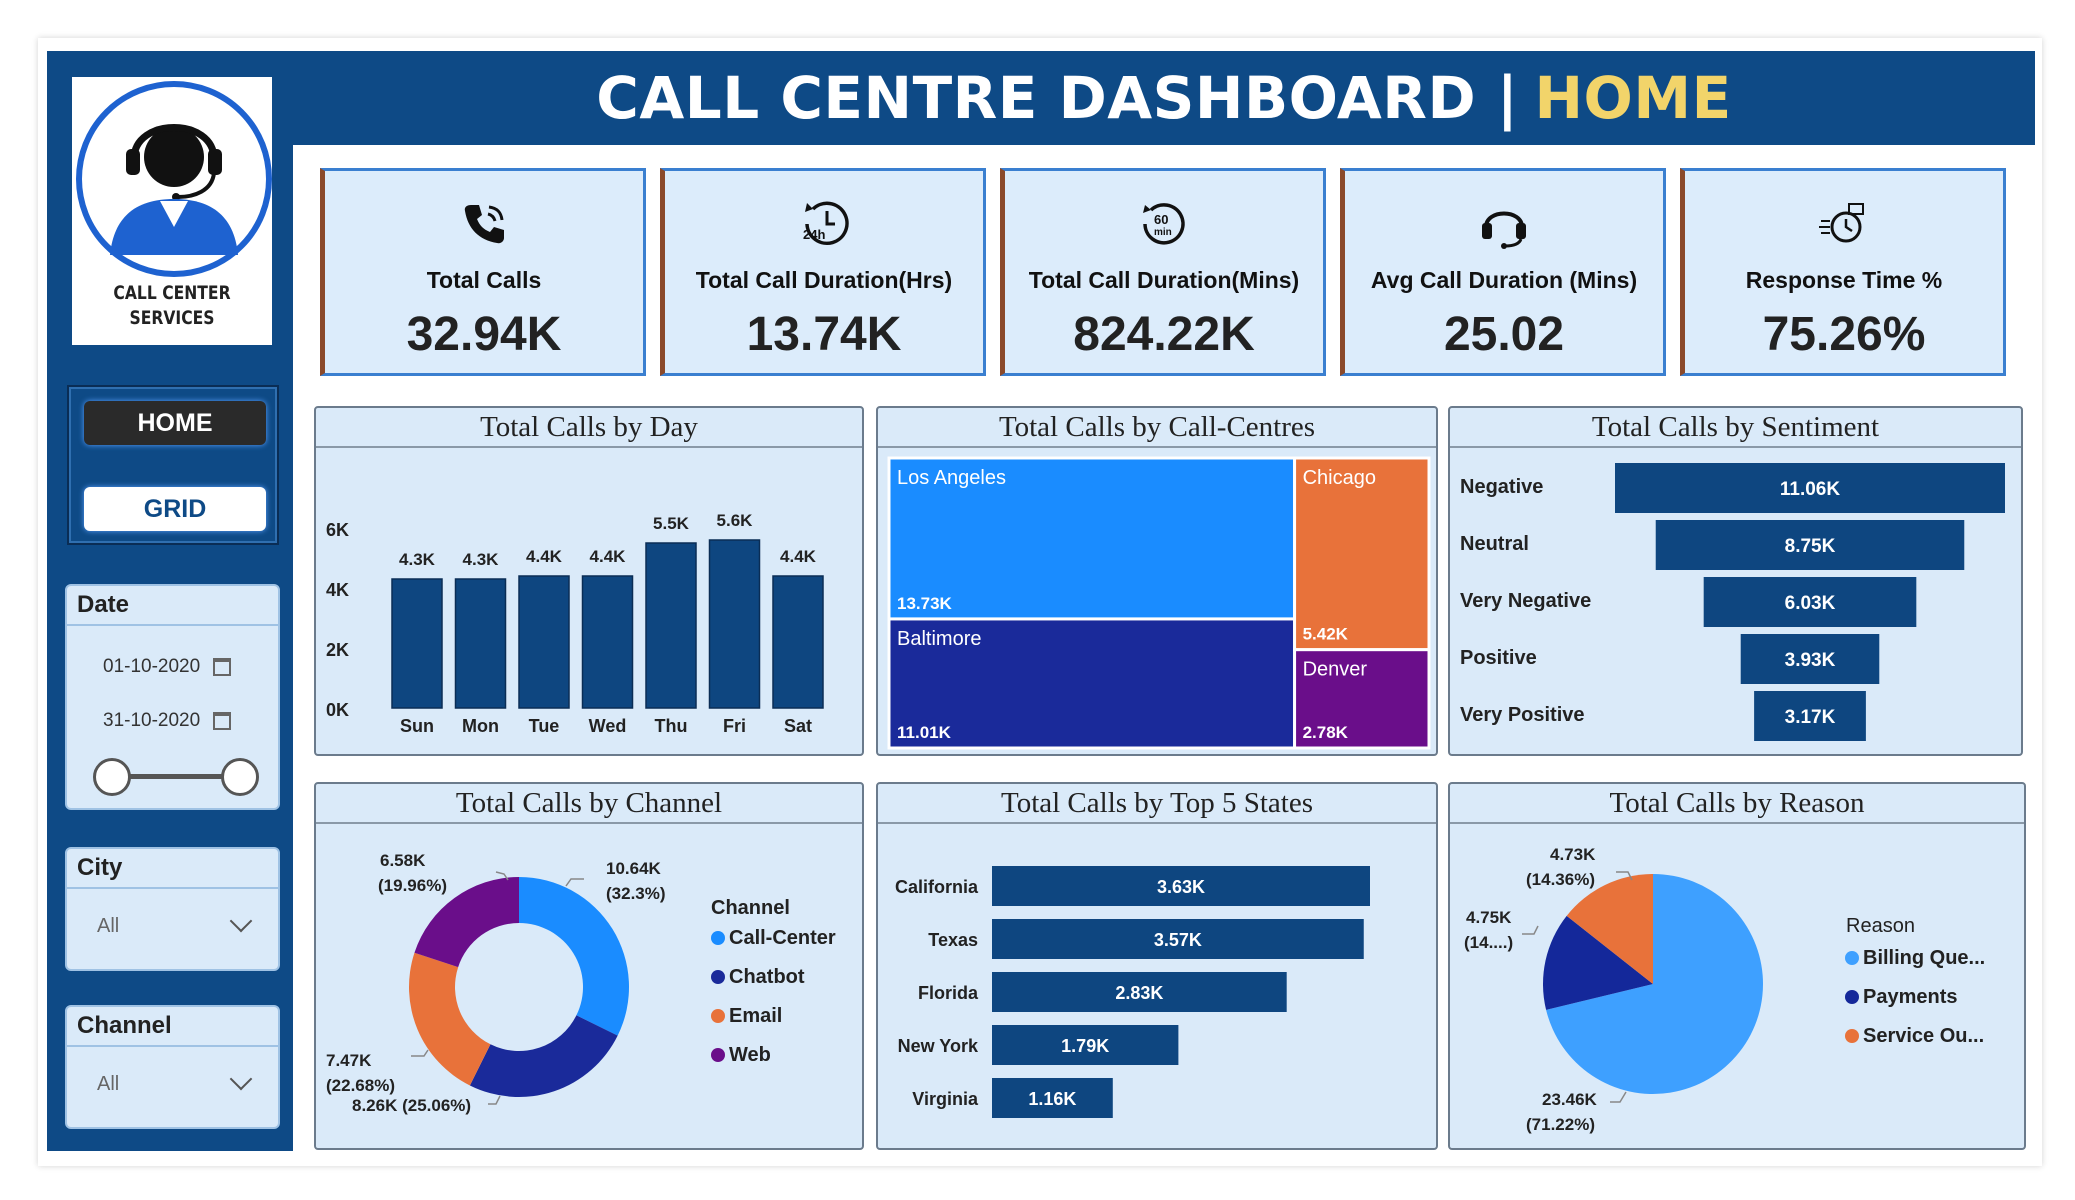 The width and height of the screenshot is (2075, 1200). Describe the element at coordinates (417, 726) in the screenshot. I see `x-tick-label: Sun` at that location.